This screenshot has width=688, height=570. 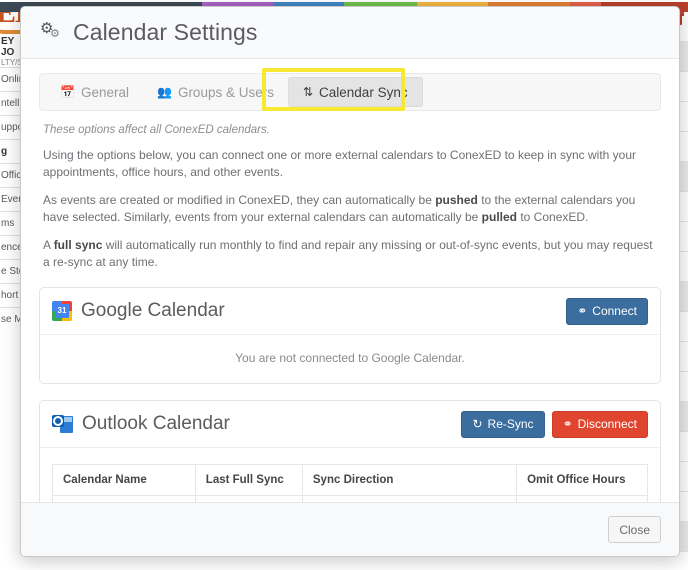 I want to click on outlook-disconnect-button: ⚭ Disconnect, so click(x=599, y=424).